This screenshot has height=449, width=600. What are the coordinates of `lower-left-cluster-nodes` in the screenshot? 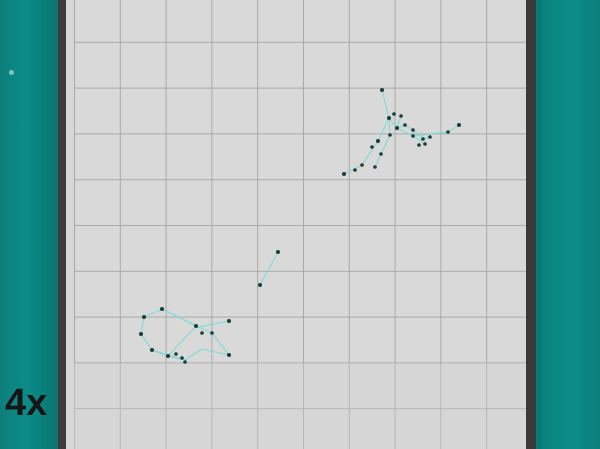 It's located at (185, 335).